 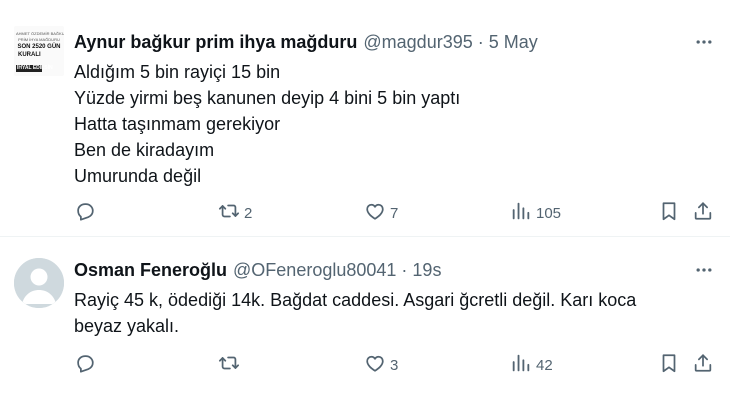 I want to click on author-handle: @magdur395, so click(x=417, y=42).